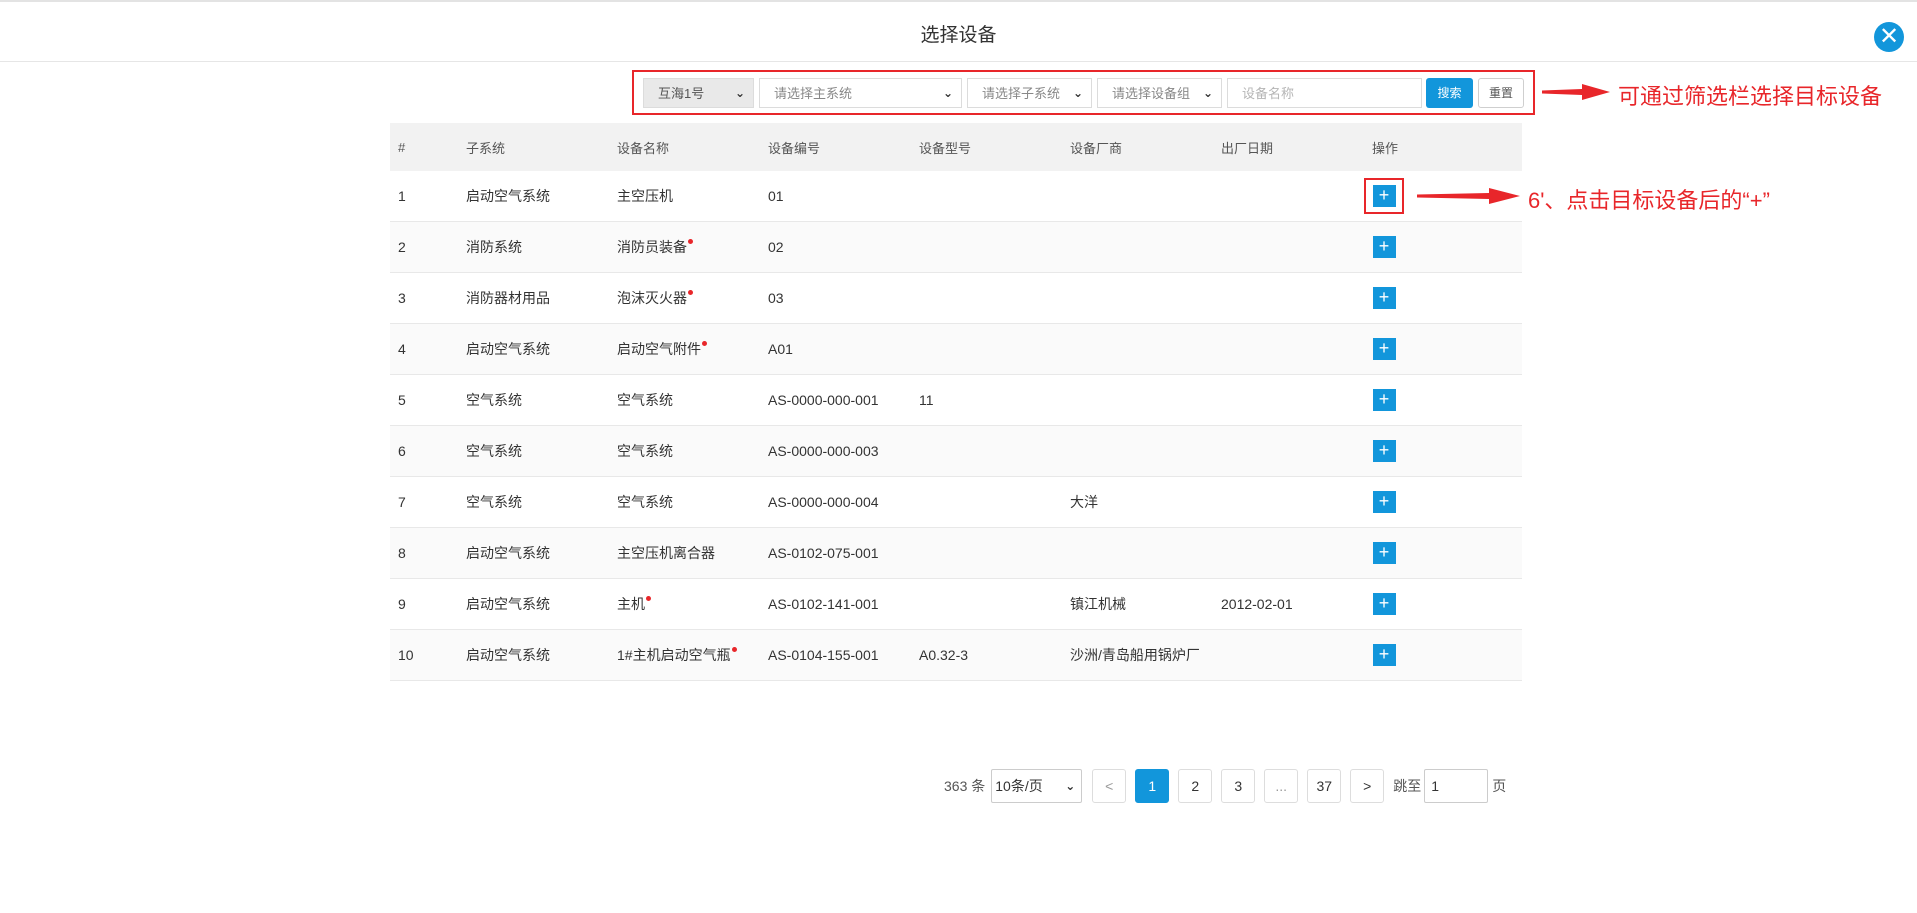 The height and width of the screenshot is (913, 1917). Describe the element at coordinates (956, 196) in the screenshot. I see `table-row: 1 启动空气系统 主空压机 01 +` at that location.